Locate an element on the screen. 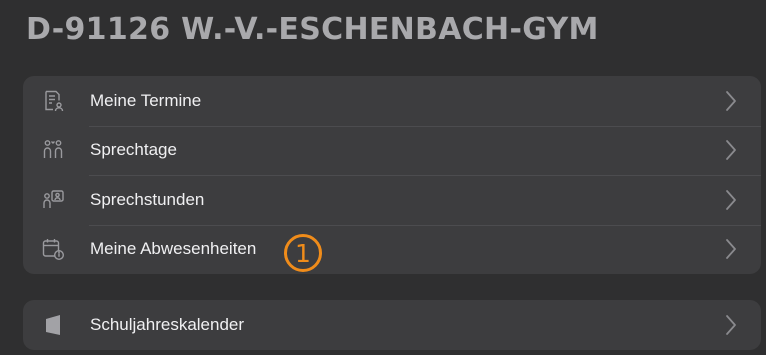 The image size is (766, 355). menu-item-meine-termine: Meine Termine is located at coordinates (392, 101).